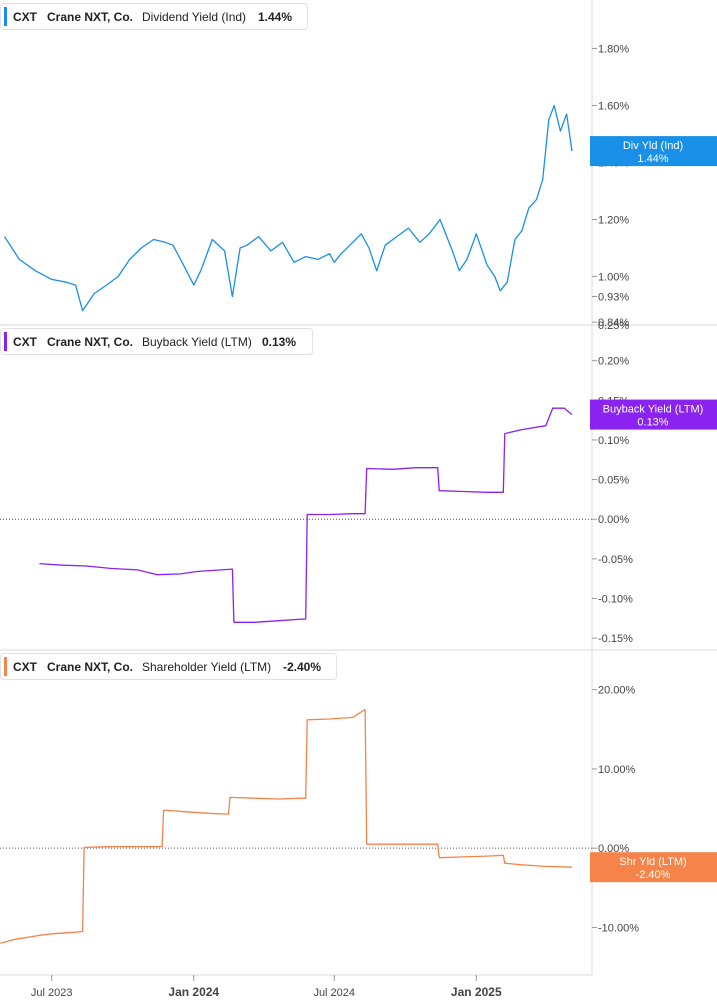  What do you see at coordinates (194, 17) in the screenshot?
I see `legend-metric: Dividend Yield (Ind)` at bounding box center [194, 17].